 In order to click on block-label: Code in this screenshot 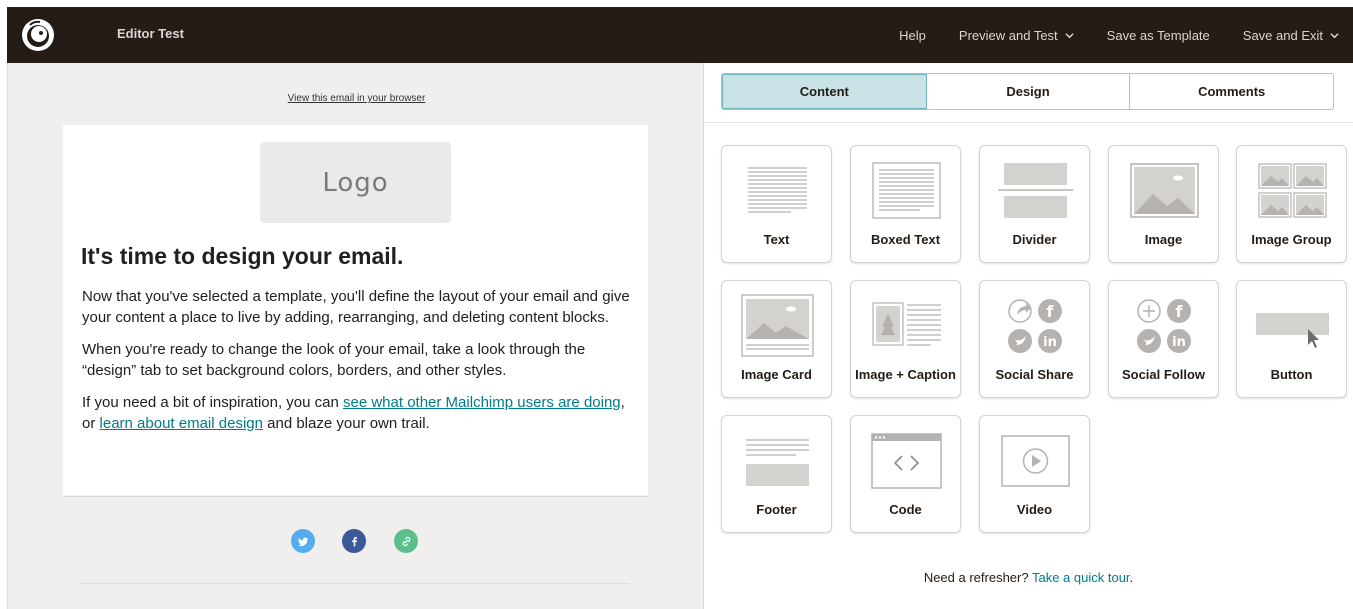, I will do `click(905, 509)`.